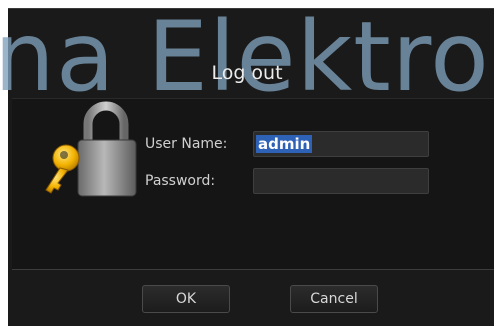  Describe the element at coordinates (62, 169) in the screenshot. I see `key-icon` at that location.